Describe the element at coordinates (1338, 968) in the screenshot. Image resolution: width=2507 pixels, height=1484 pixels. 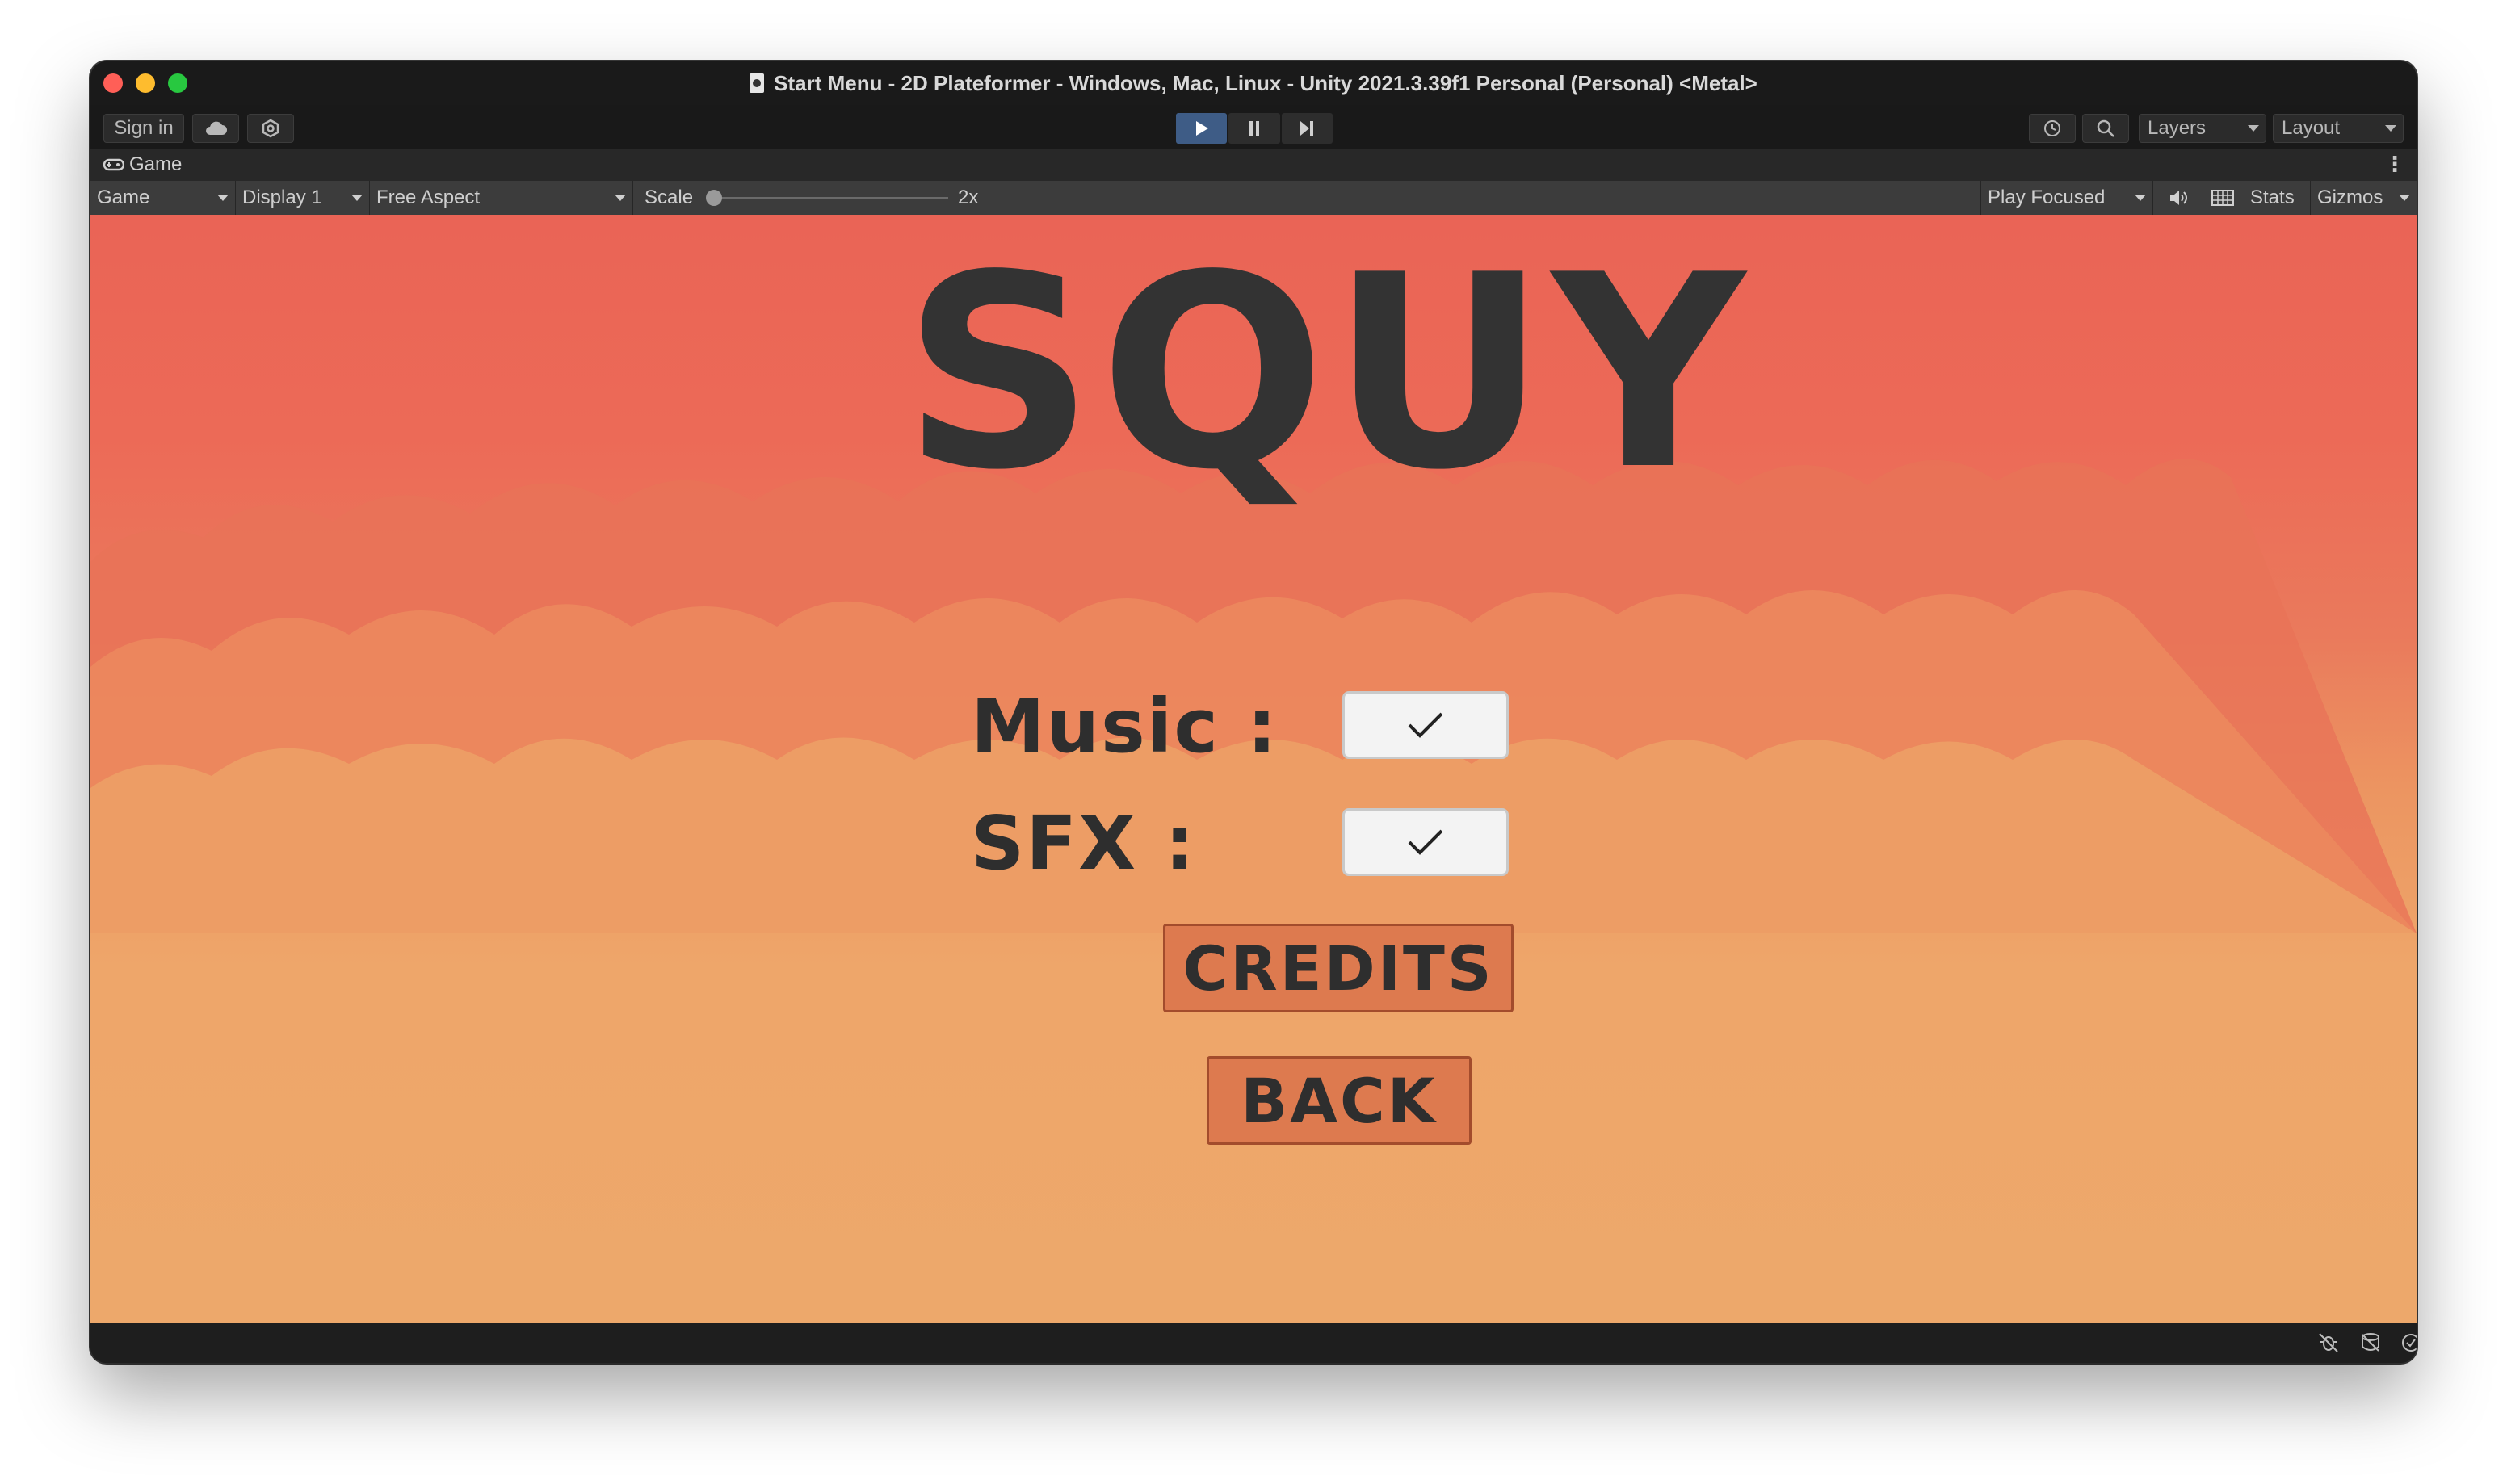
I see `credits-button: CREDITS` at that location.